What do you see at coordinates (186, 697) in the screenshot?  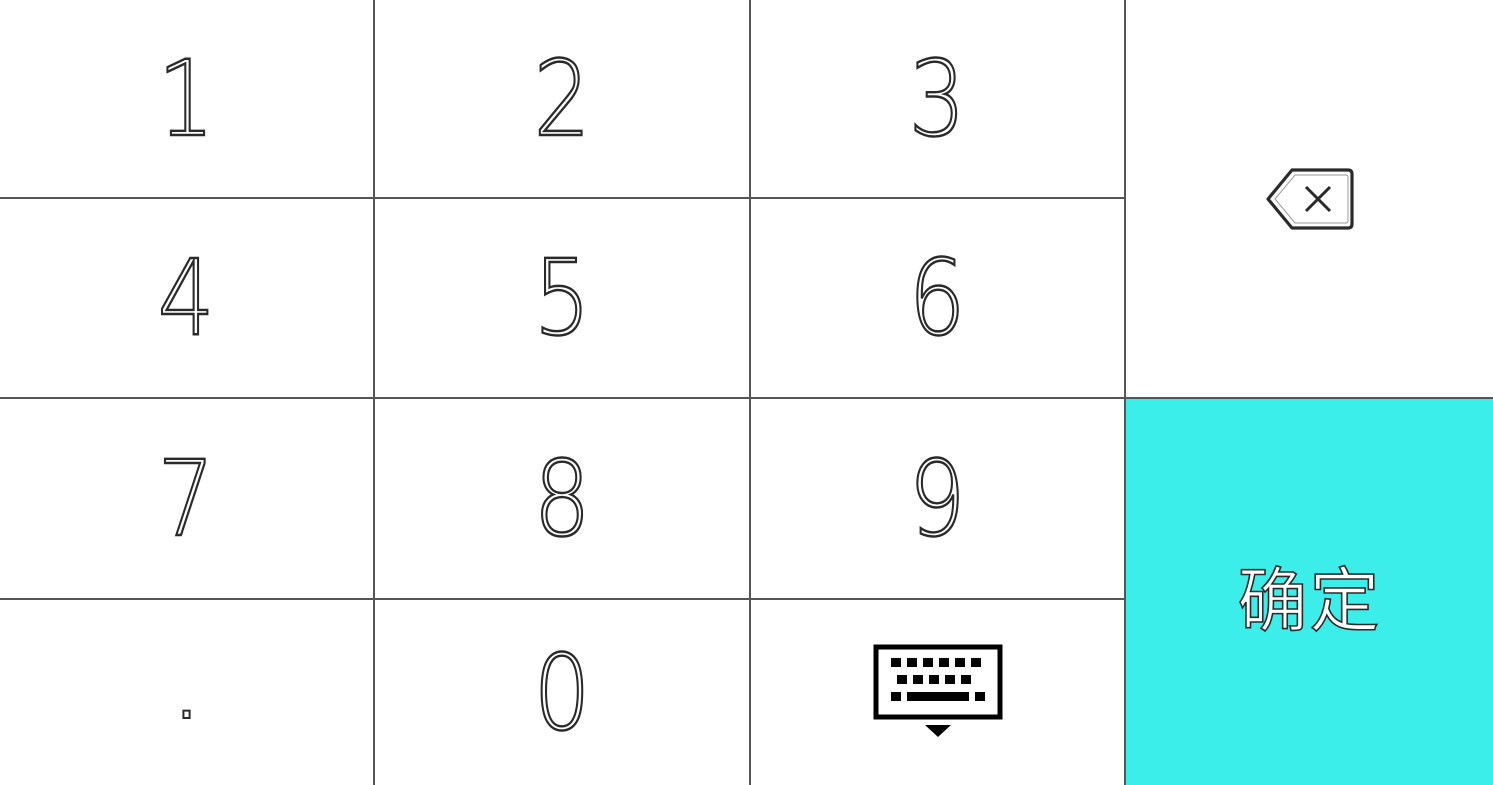 I see `key-decimal-point-label: .` at bounding box center [186, 697].